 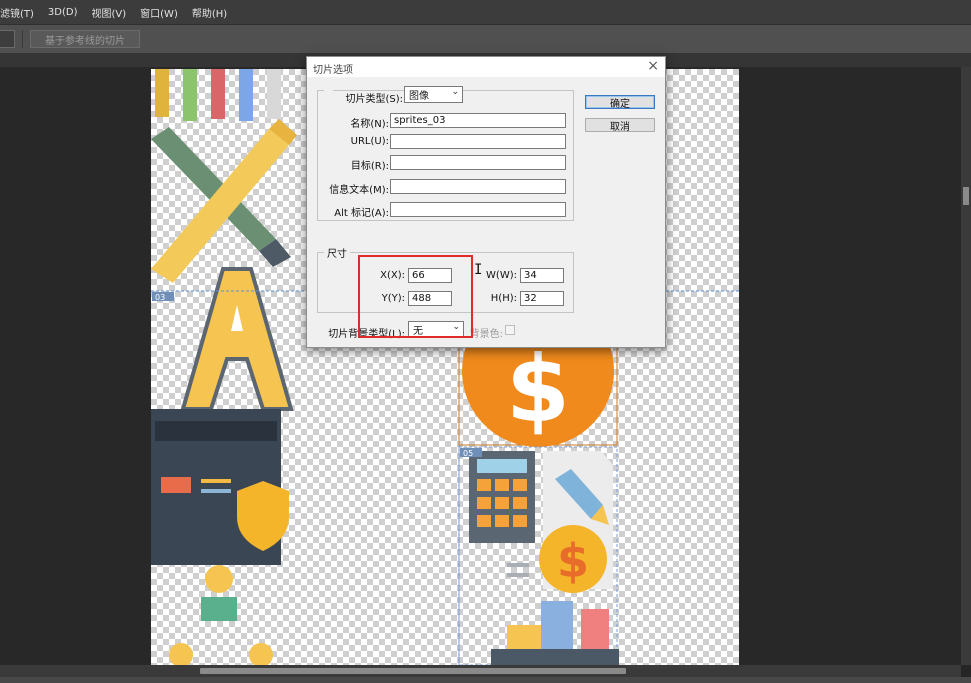 I want to click on options-separator, so click(x=22, y=39).